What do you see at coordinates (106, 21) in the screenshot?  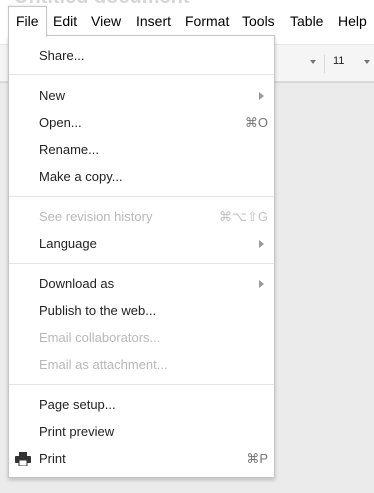 I see `menu-view: View` at bounding box center [106, 21].